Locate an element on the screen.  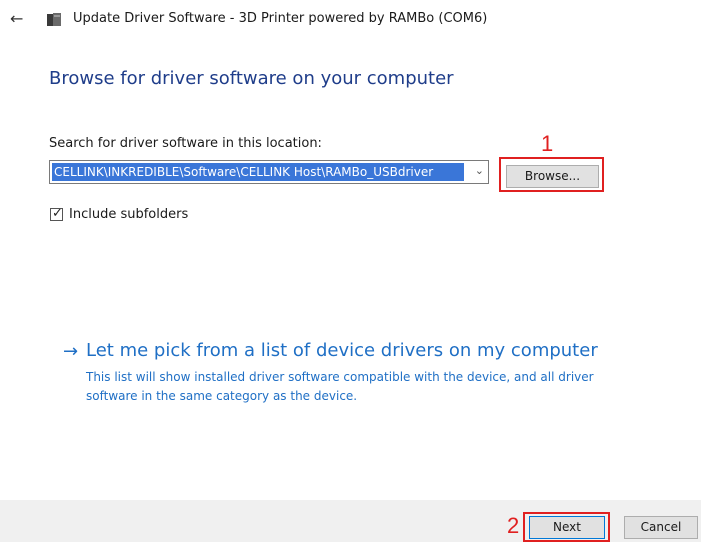
chevron-down-icon: ⌄ is located at coordinates (479, 170).